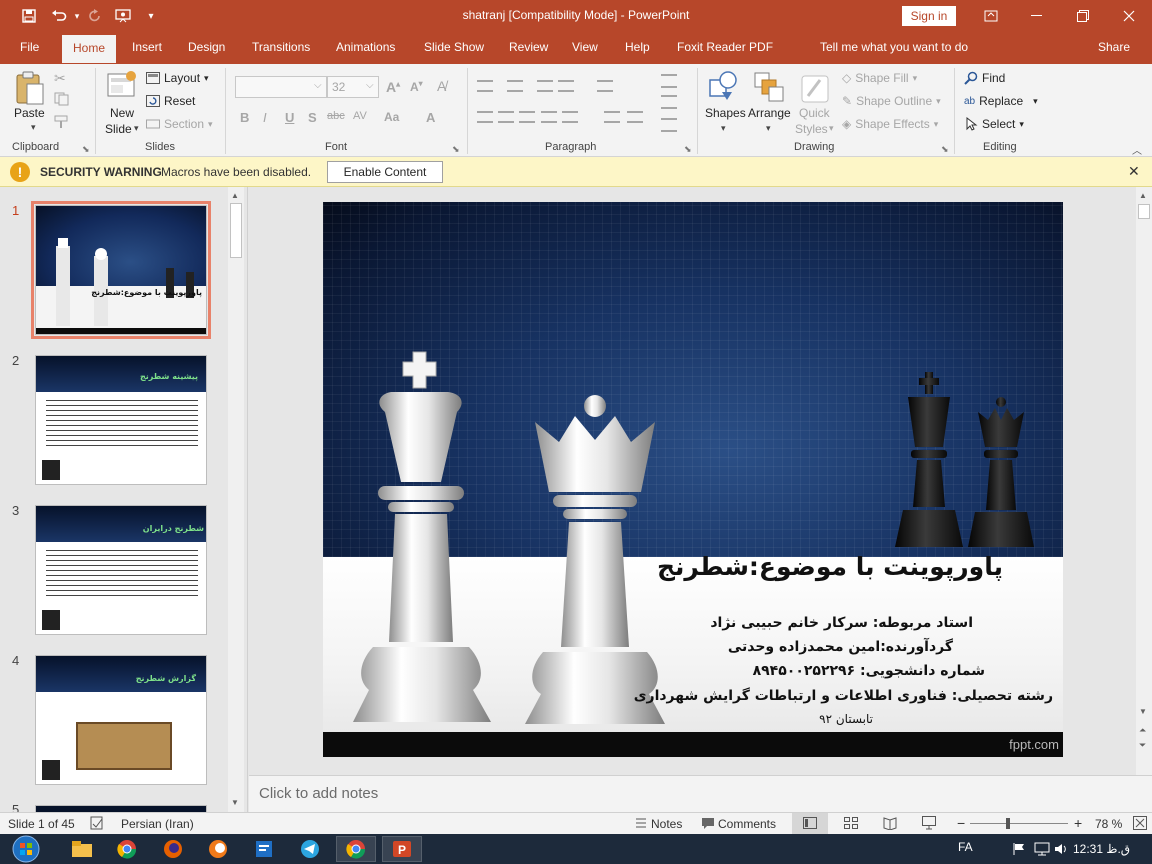 Image resolution: width=1152 pixels, height=864 pixels. Describe the element at coordinates (127, 849) in the screenshot. I see `chrome-icon` at that location.